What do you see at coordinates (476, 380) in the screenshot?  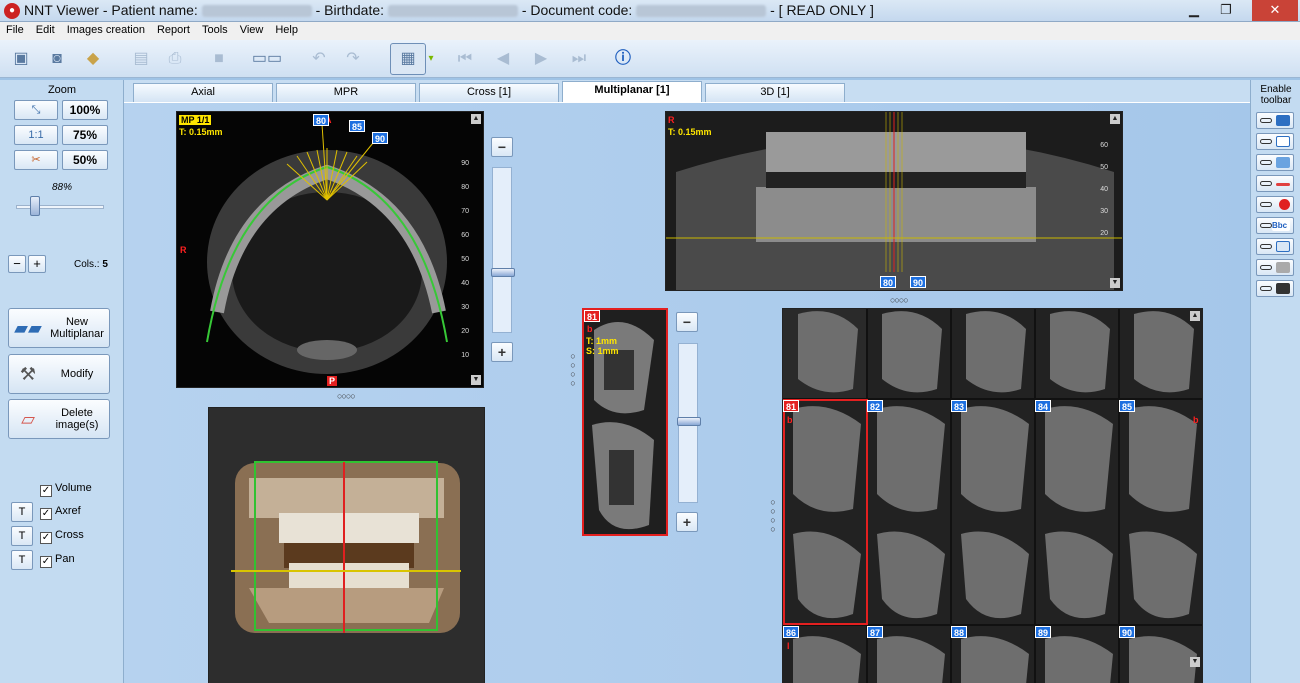 I see `axial-scroll-down-icon: ▼` at bounding box center [476, 380].